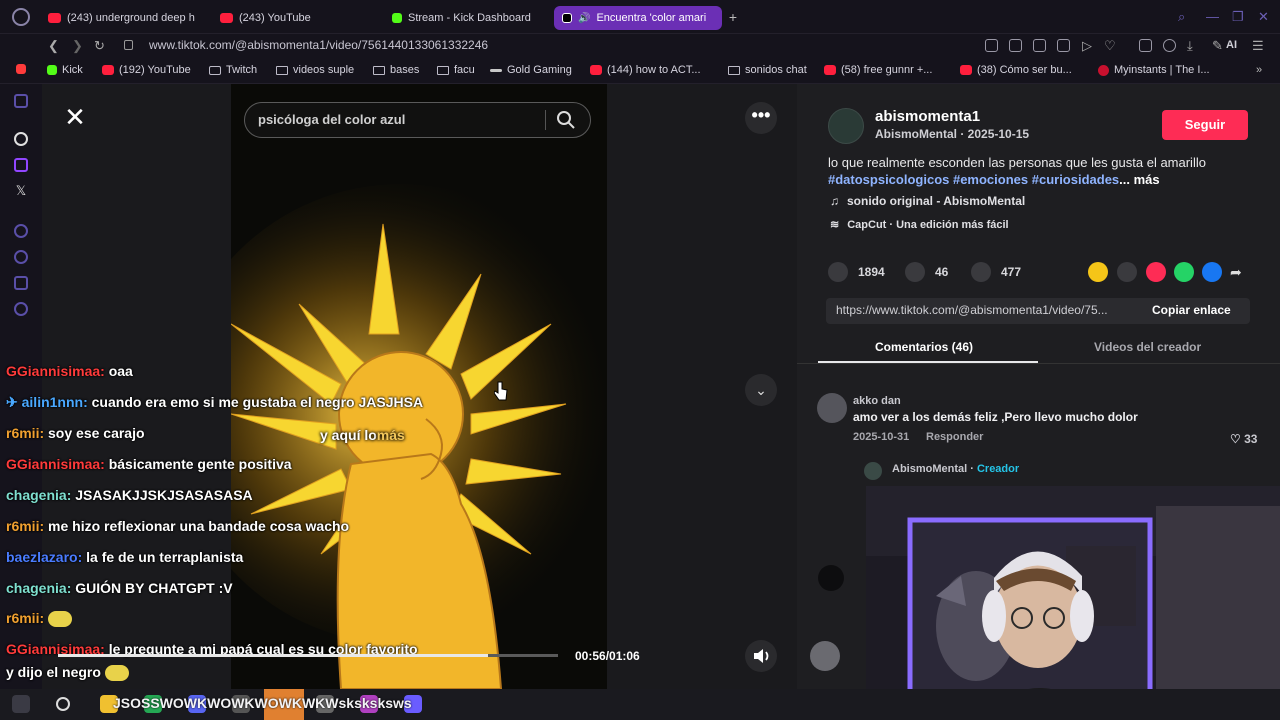 The height and width of the screenshot is (720, 1280). I want to click on forward-button: ❯, so click(77, 46).